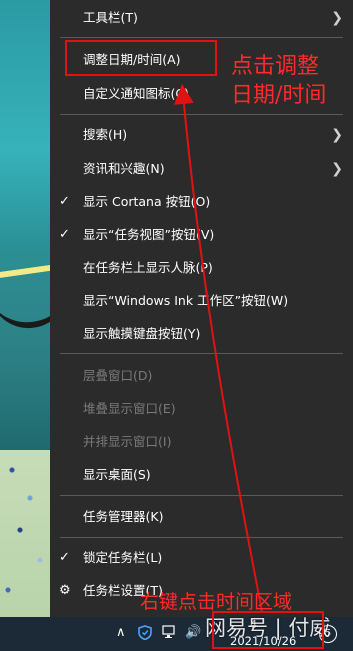  Describe the element at coordinates (201, 169) in the screenshot. I see `menu-item-news-interests: 资讯和兴趣(N) ❯` at that location.